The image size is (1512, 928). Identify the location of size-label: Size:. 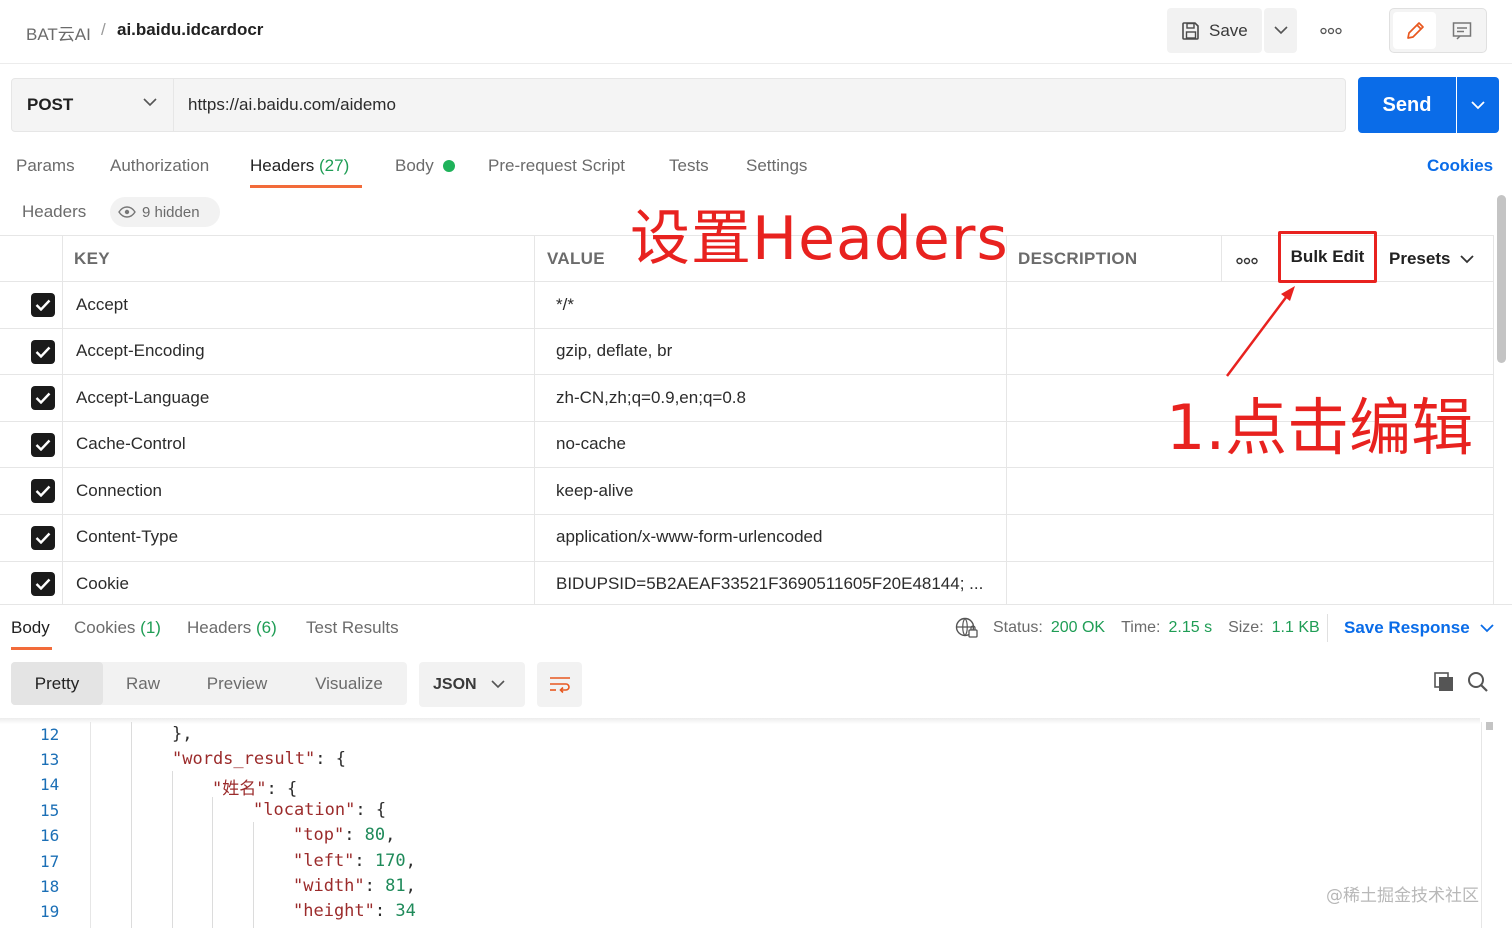
(1246, 627).